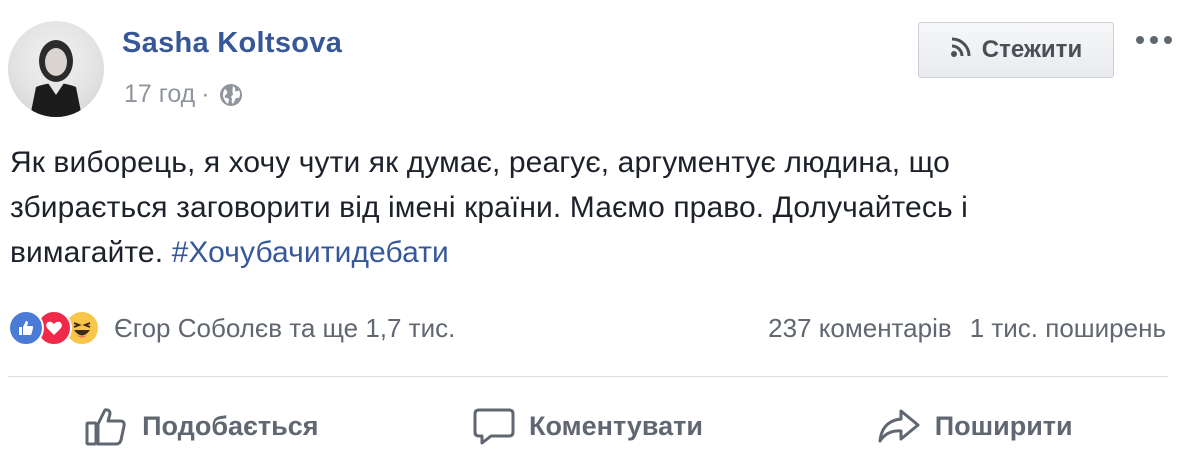 This screenshot has width=1200, height=469. I want to click on reaction-icons, so click(54, 328).